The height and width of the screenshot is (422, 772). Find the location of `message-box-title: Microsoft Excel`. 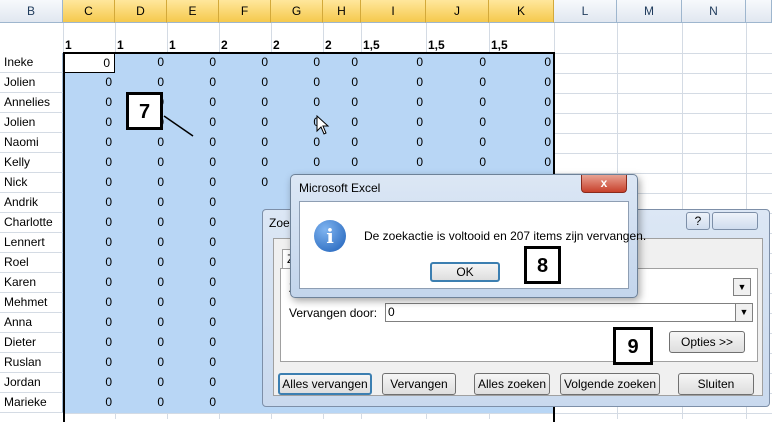

message-box-title: Microsoft Excel is located at coordinates (340, 188).